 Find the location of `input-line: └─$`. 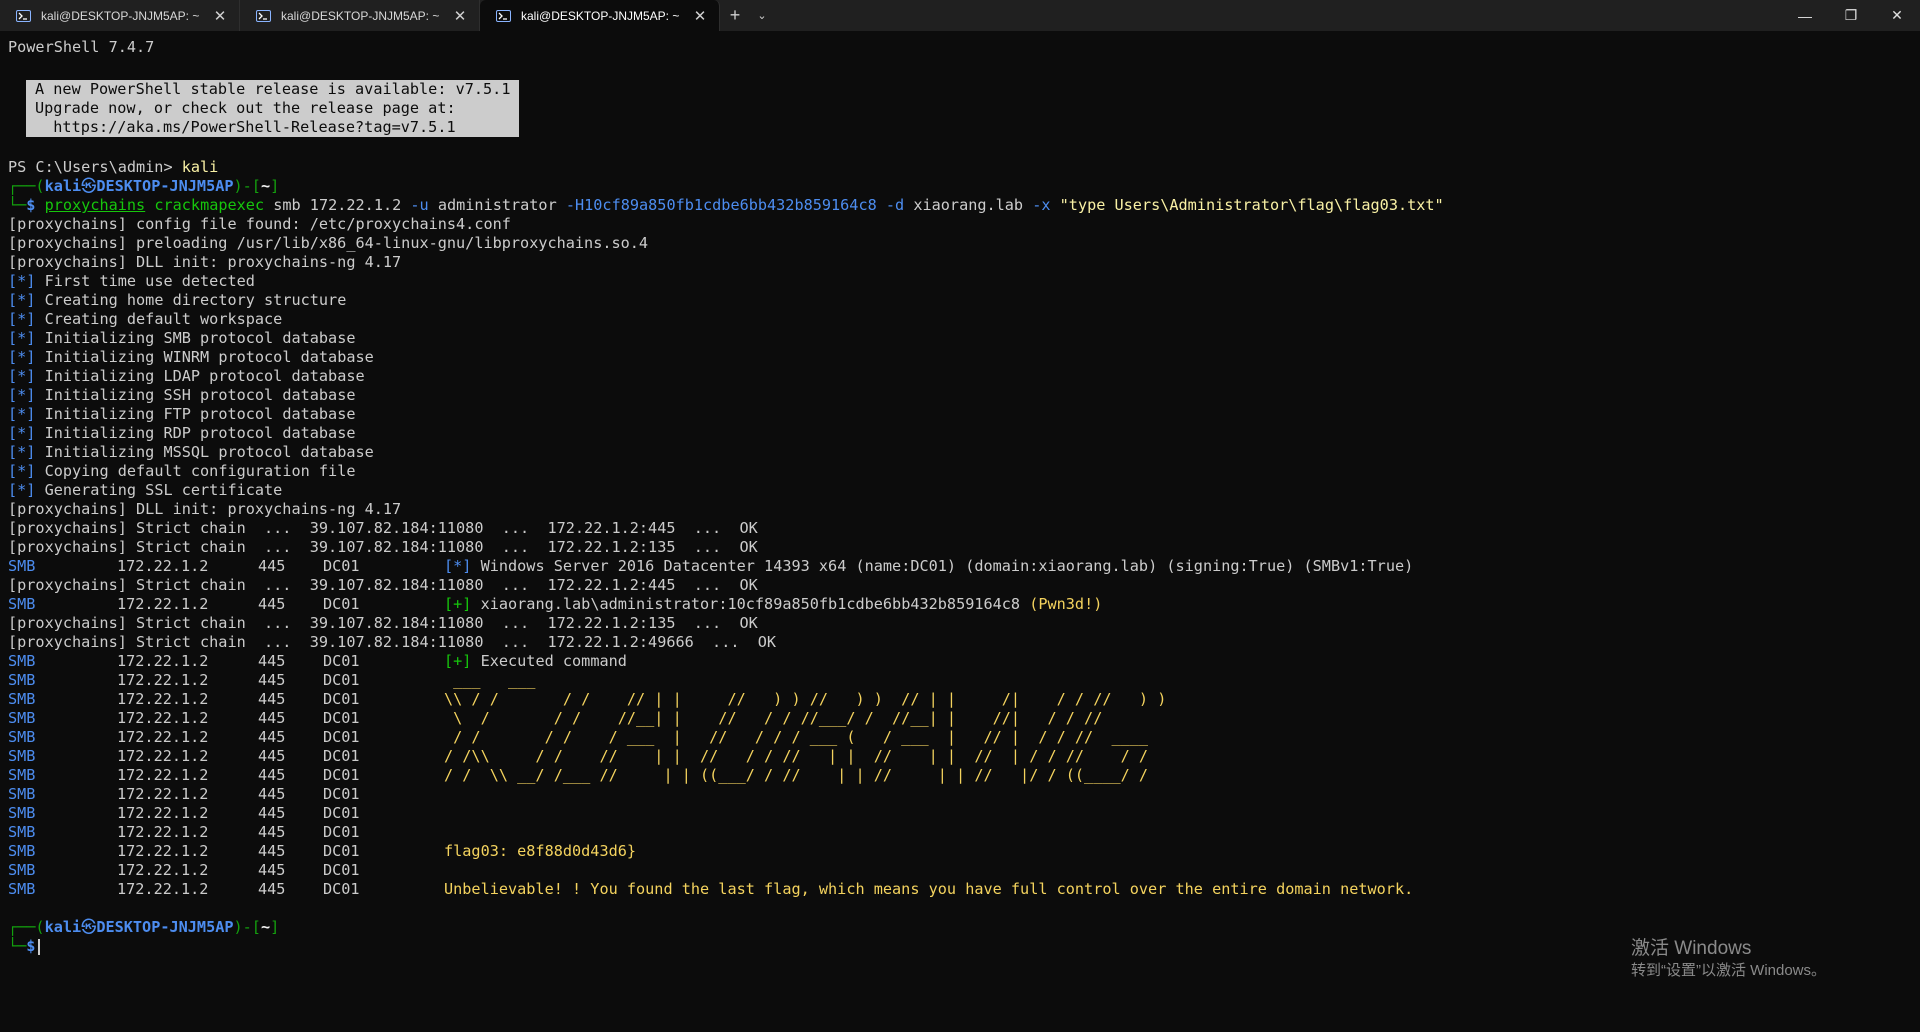

input-line: └─$ is located at coordinates (960, 946).